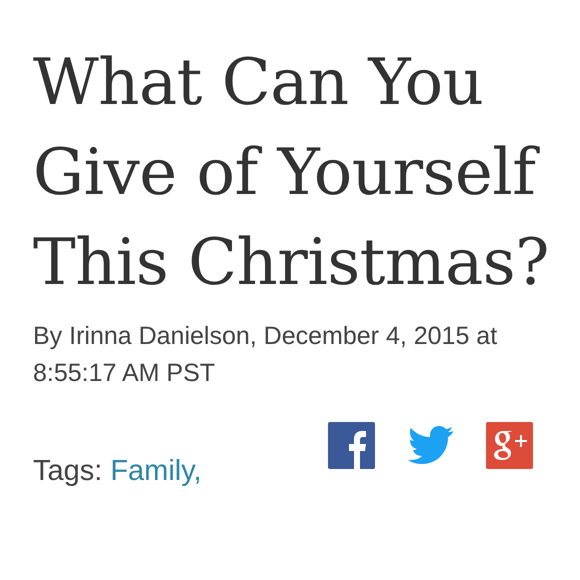  Describe the element at coordinates (509, 445) in the screenshot. I see `google-plus-icon` at that location.